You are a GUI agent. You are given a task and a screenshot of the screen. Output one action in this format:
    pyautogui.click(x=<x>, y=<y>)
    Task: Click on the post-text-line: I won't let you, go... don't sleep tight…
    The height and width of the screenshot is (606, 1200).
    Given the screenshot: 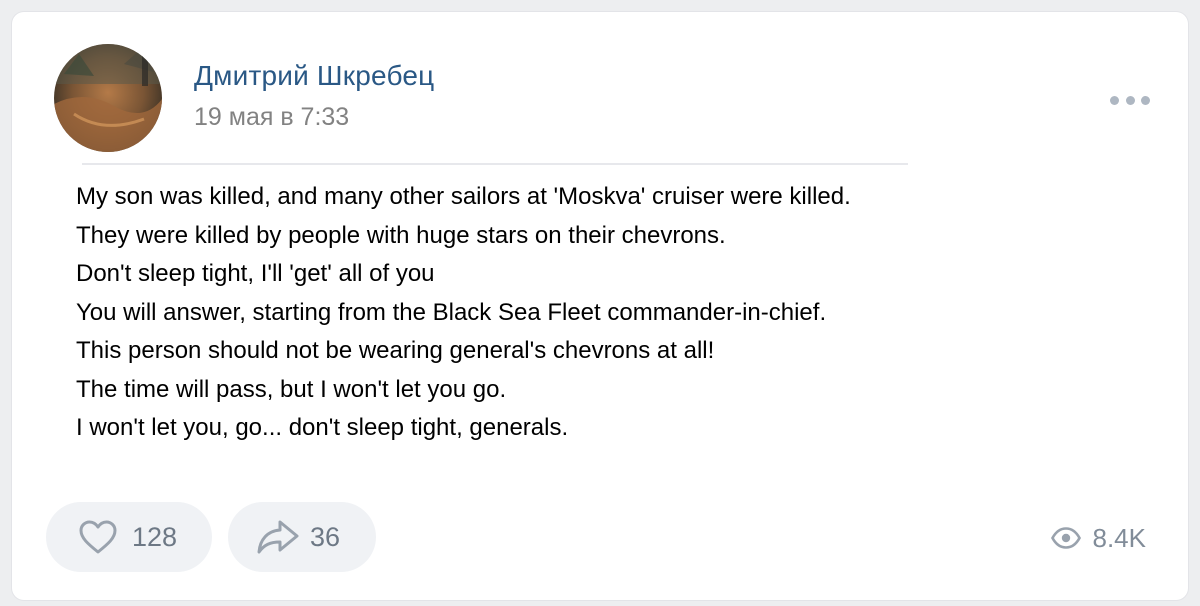 What is the action you would take?
    pyautogui.click(x=322, y=427)
    